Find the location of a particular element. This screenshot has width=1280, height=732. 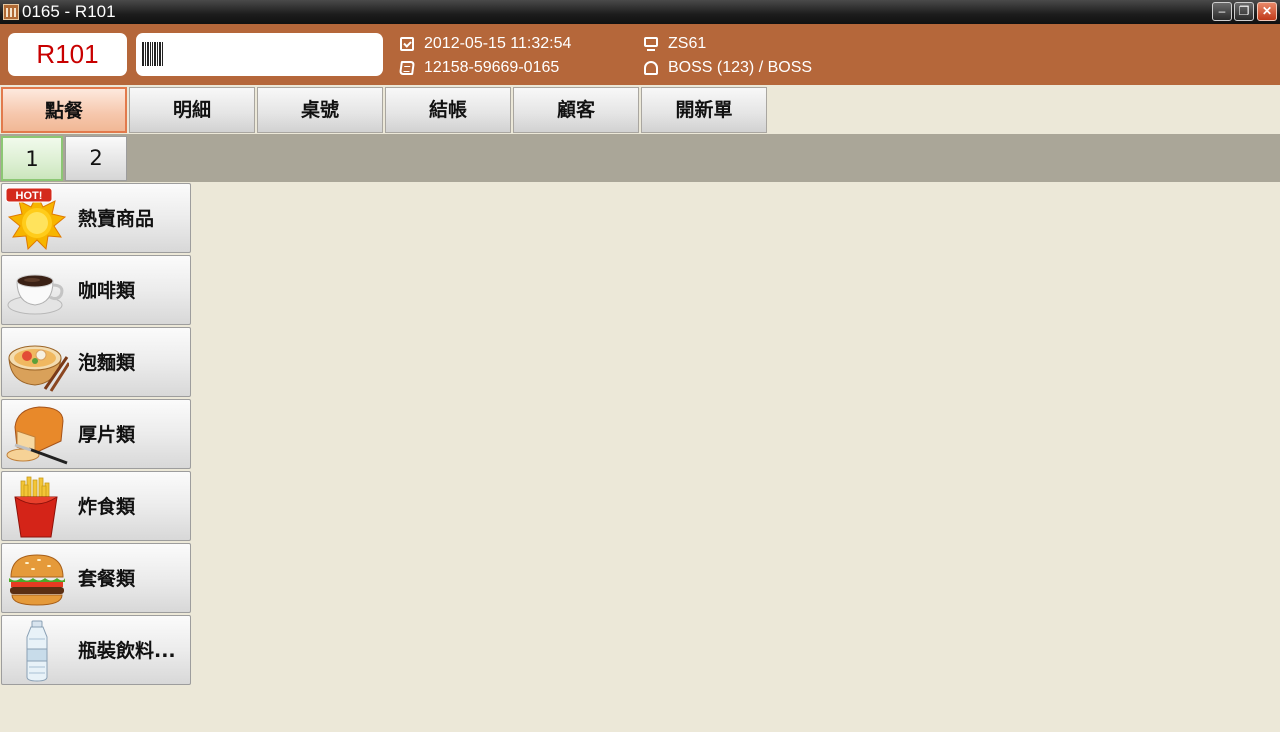

french-fries-icon is located at coordinates (36, 507).